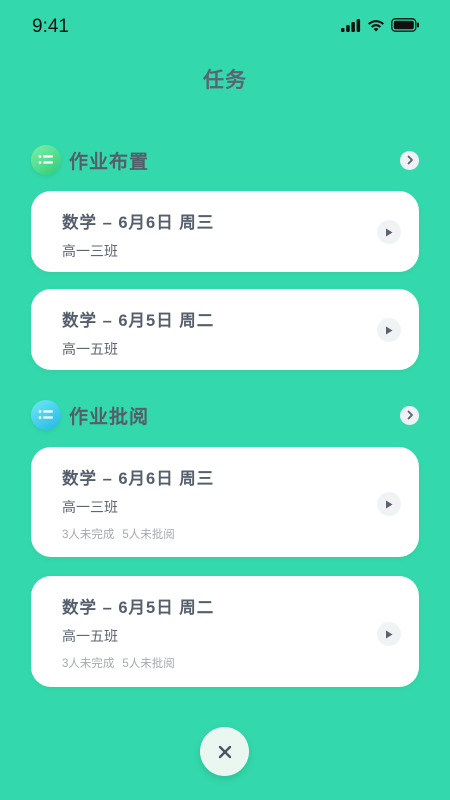  I want to click on task-card: 数学 – 6月6日 周三 高一三班, so click(225, 231).